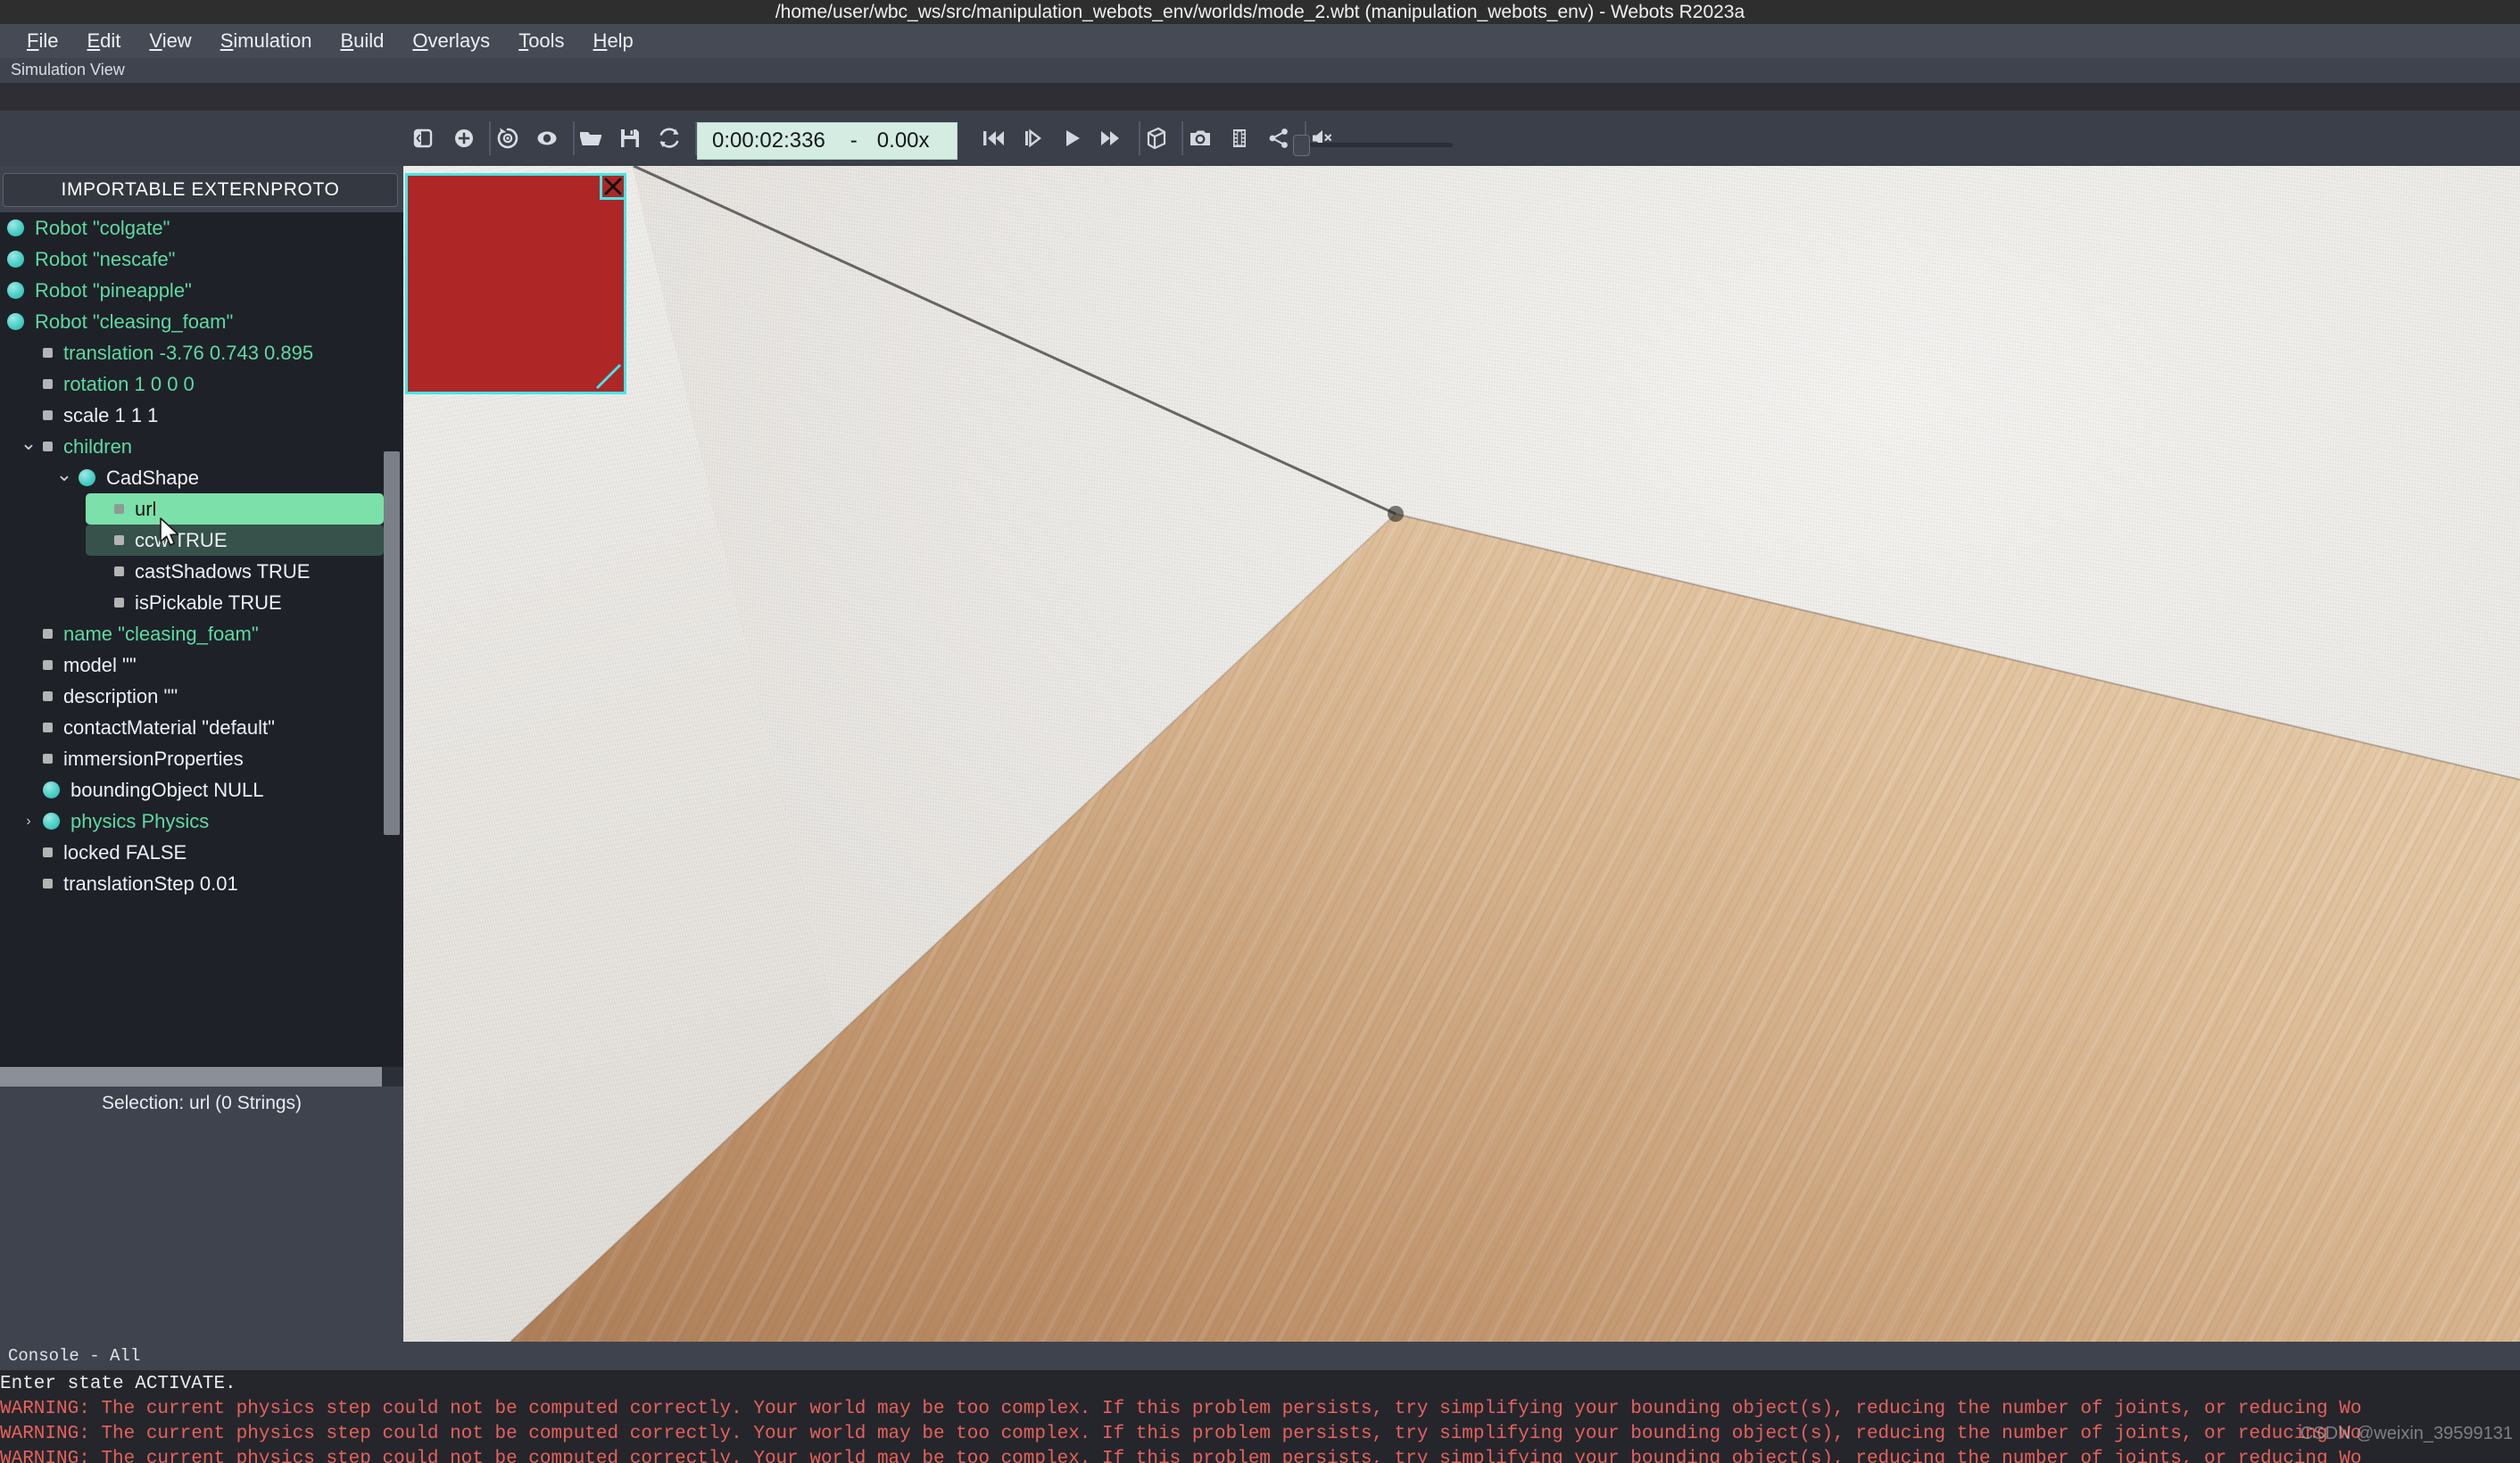 This screenshot has width=2520, height=1463. Describe the element at coordinates (68, 70) in the screenshot. I see `tab-simulation-view: Simulation View` at that location.